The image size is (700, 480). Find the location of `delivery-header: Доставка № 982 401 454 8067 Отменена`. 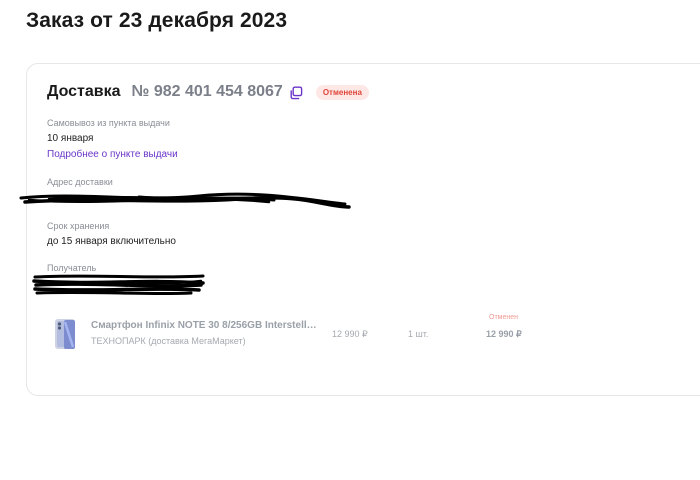

delivery-header: Доставка № 982 401 454 8067 Отменена is located at coordinates (208, 92).